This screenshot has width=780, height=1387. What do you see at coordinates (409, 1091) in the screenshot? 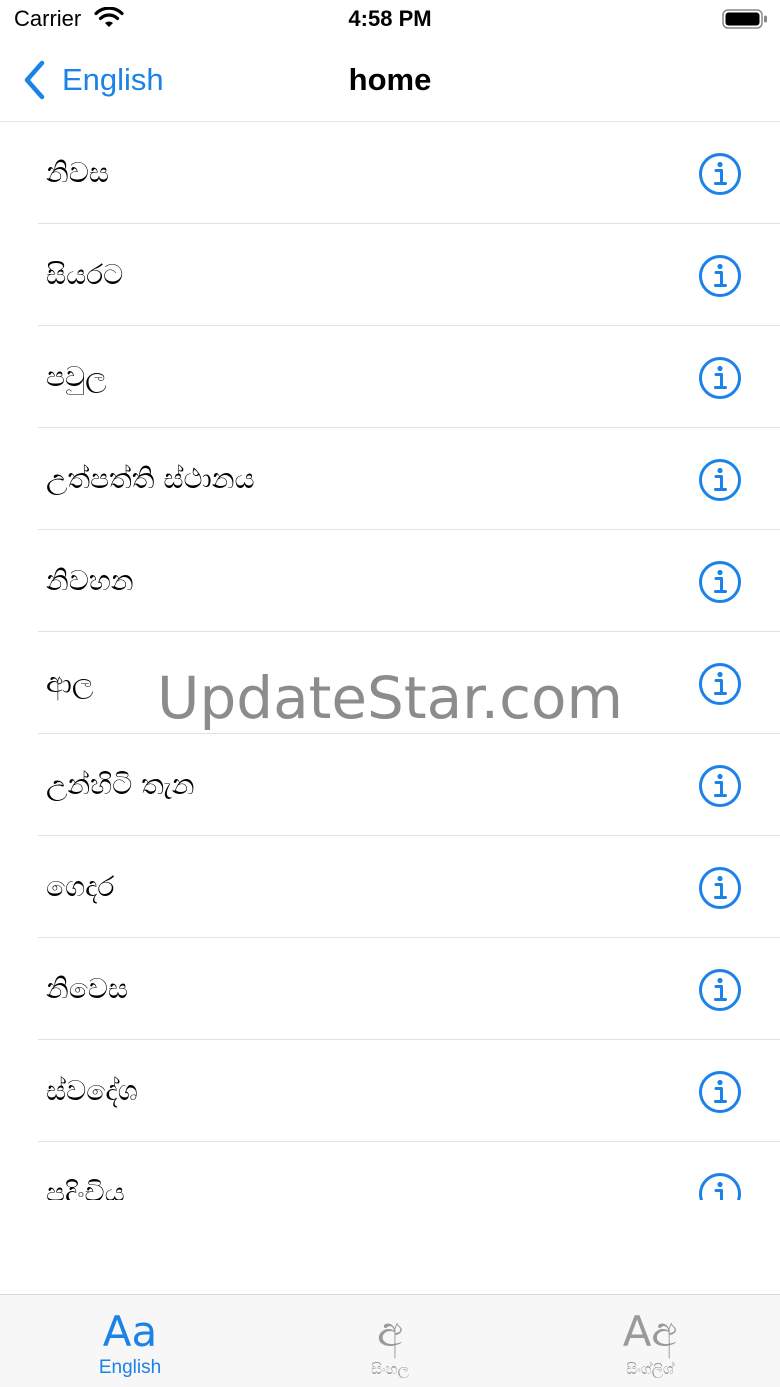
I see `list-item: ස්වදේශ` at bounding box center [409, 1091].